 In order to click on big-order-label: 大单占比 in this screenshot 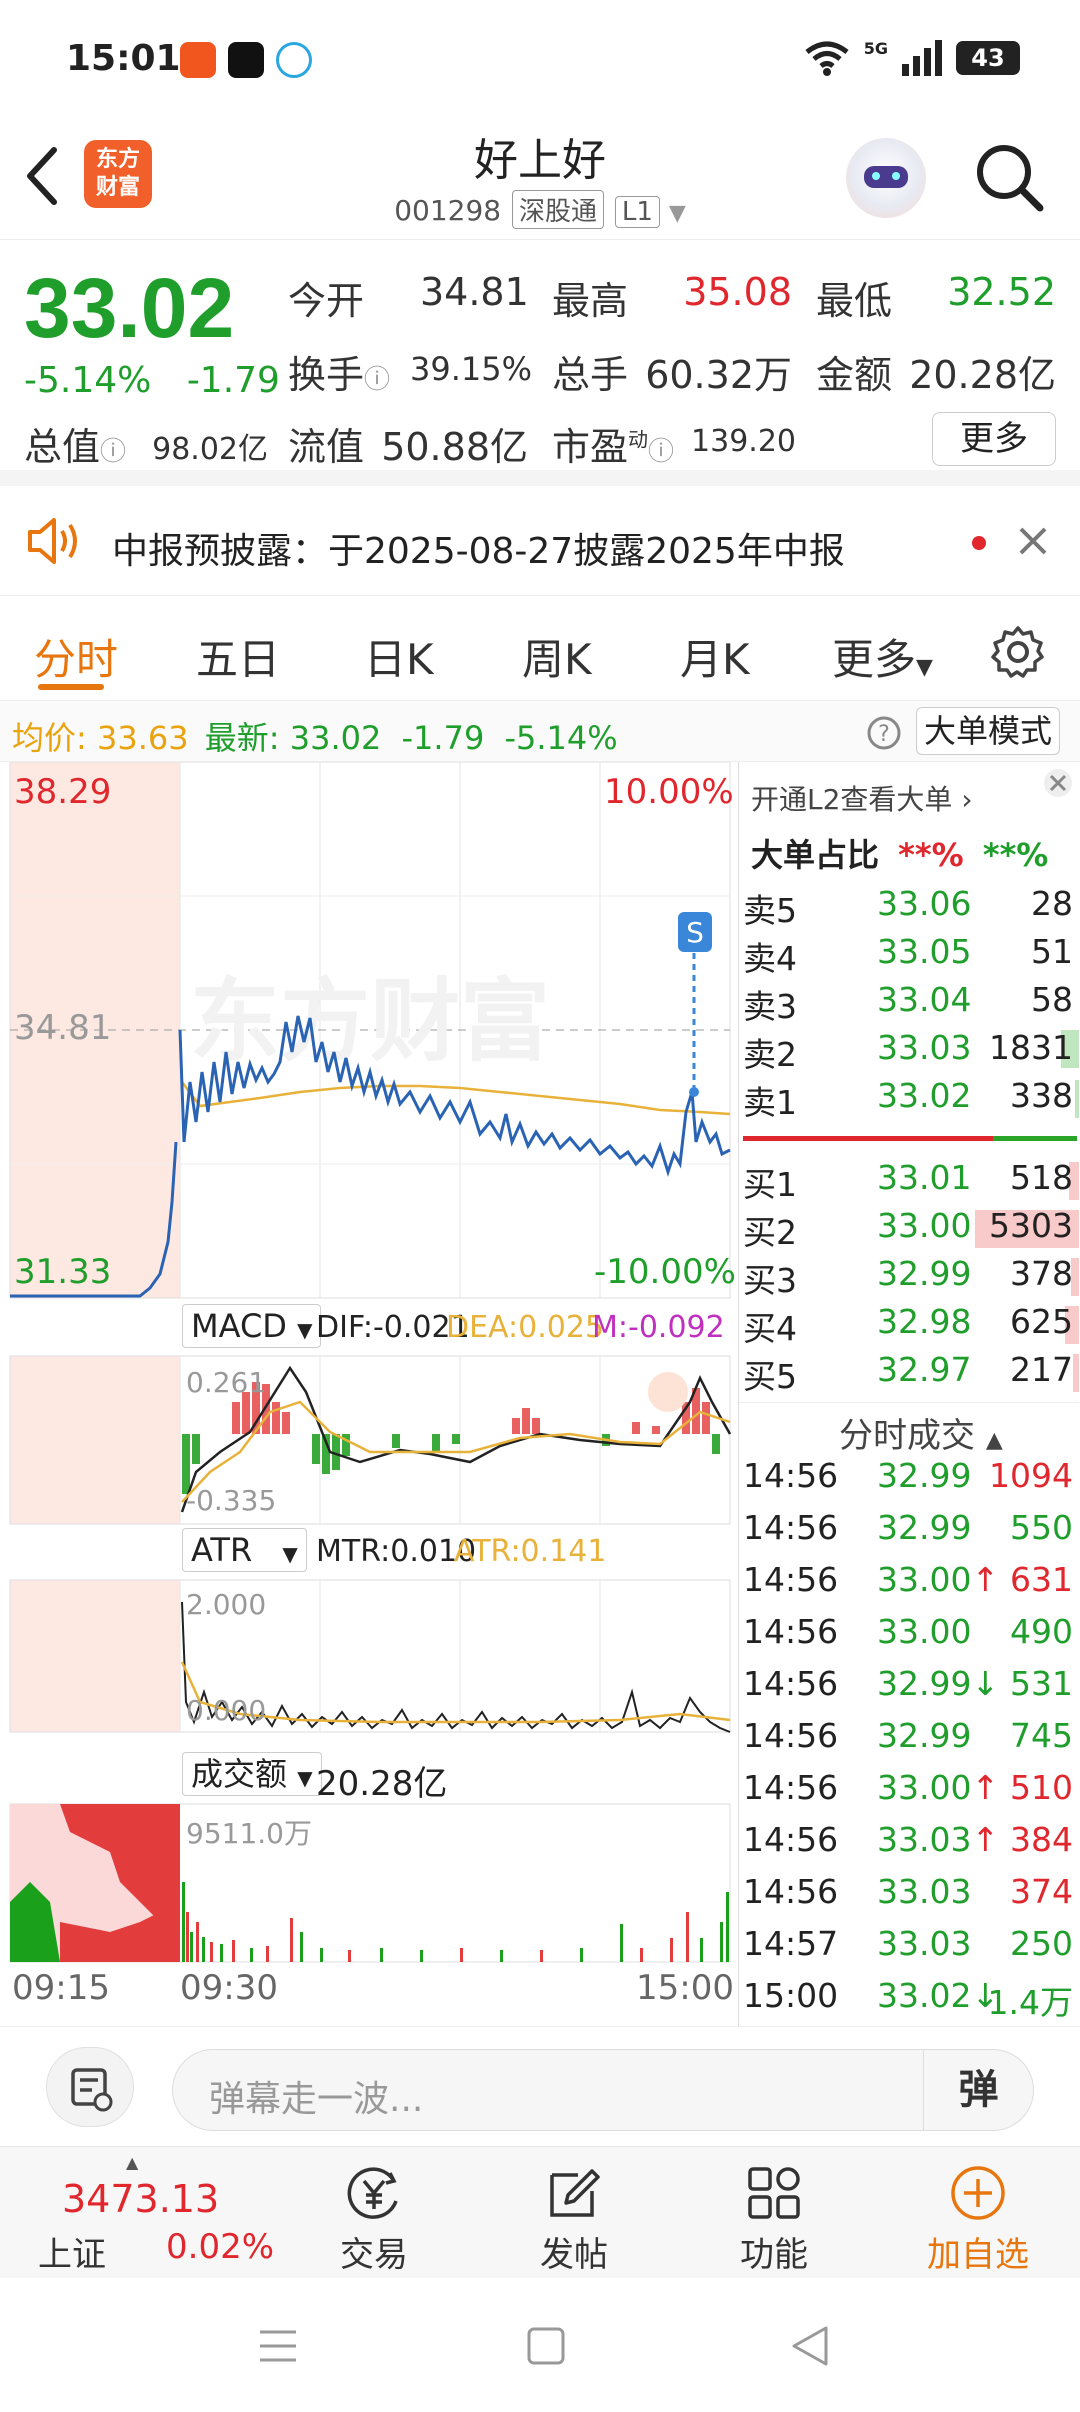, I will do `click(815, 855)`.